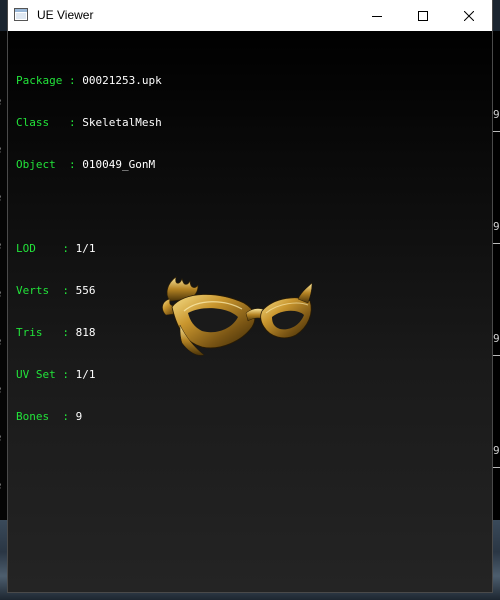 The height and width of the screenshot is (600, 500). I want to click on stat-uv-set: UV Set : 1/1, so click(56, 374).